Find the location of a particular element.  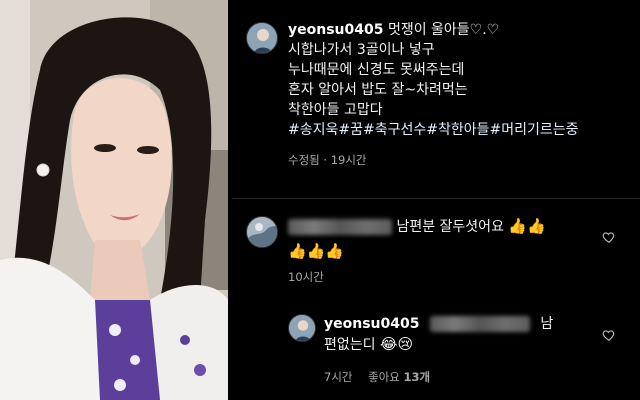

caption-line-5: 착한아들 고맙다 is located at coordinates (335, 110).